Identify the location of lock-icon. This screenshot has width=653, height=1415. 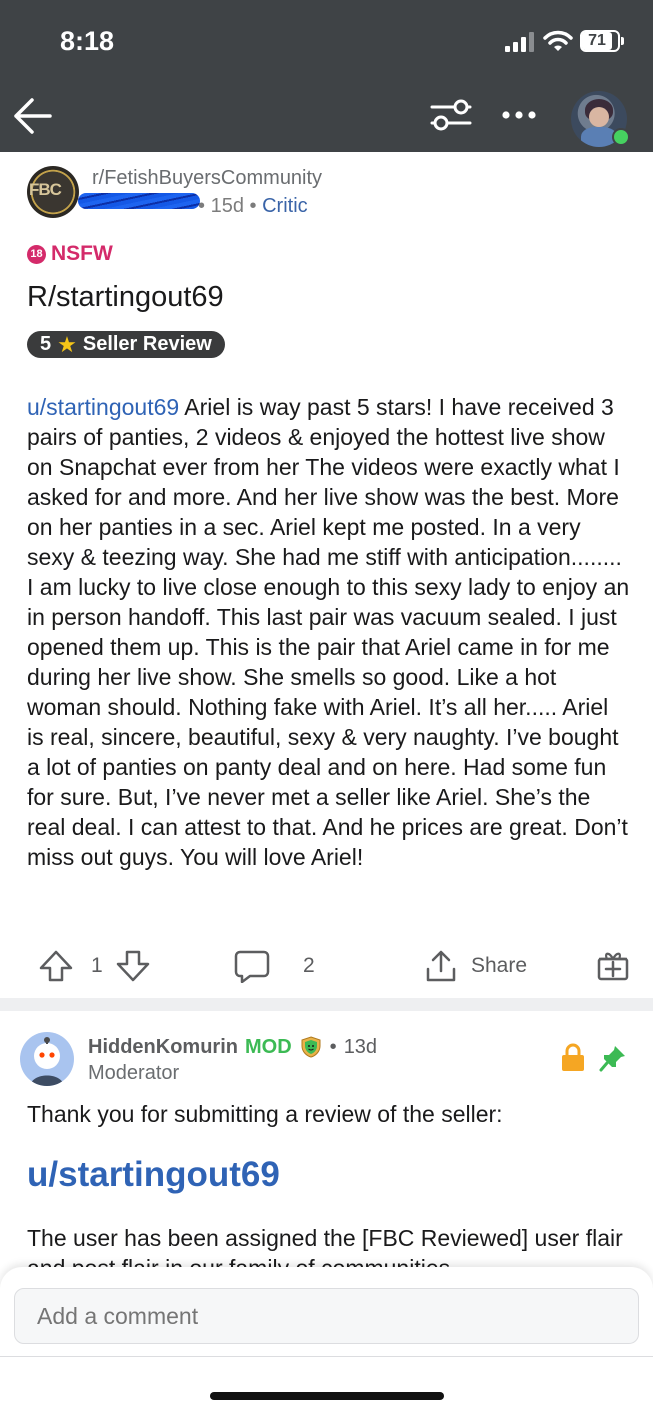
(573, 1057).